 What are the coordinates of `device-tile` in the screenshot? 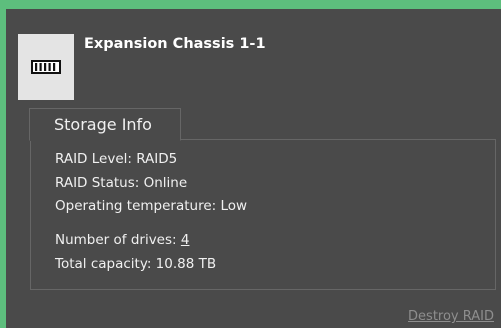 It's located at (46, 67).